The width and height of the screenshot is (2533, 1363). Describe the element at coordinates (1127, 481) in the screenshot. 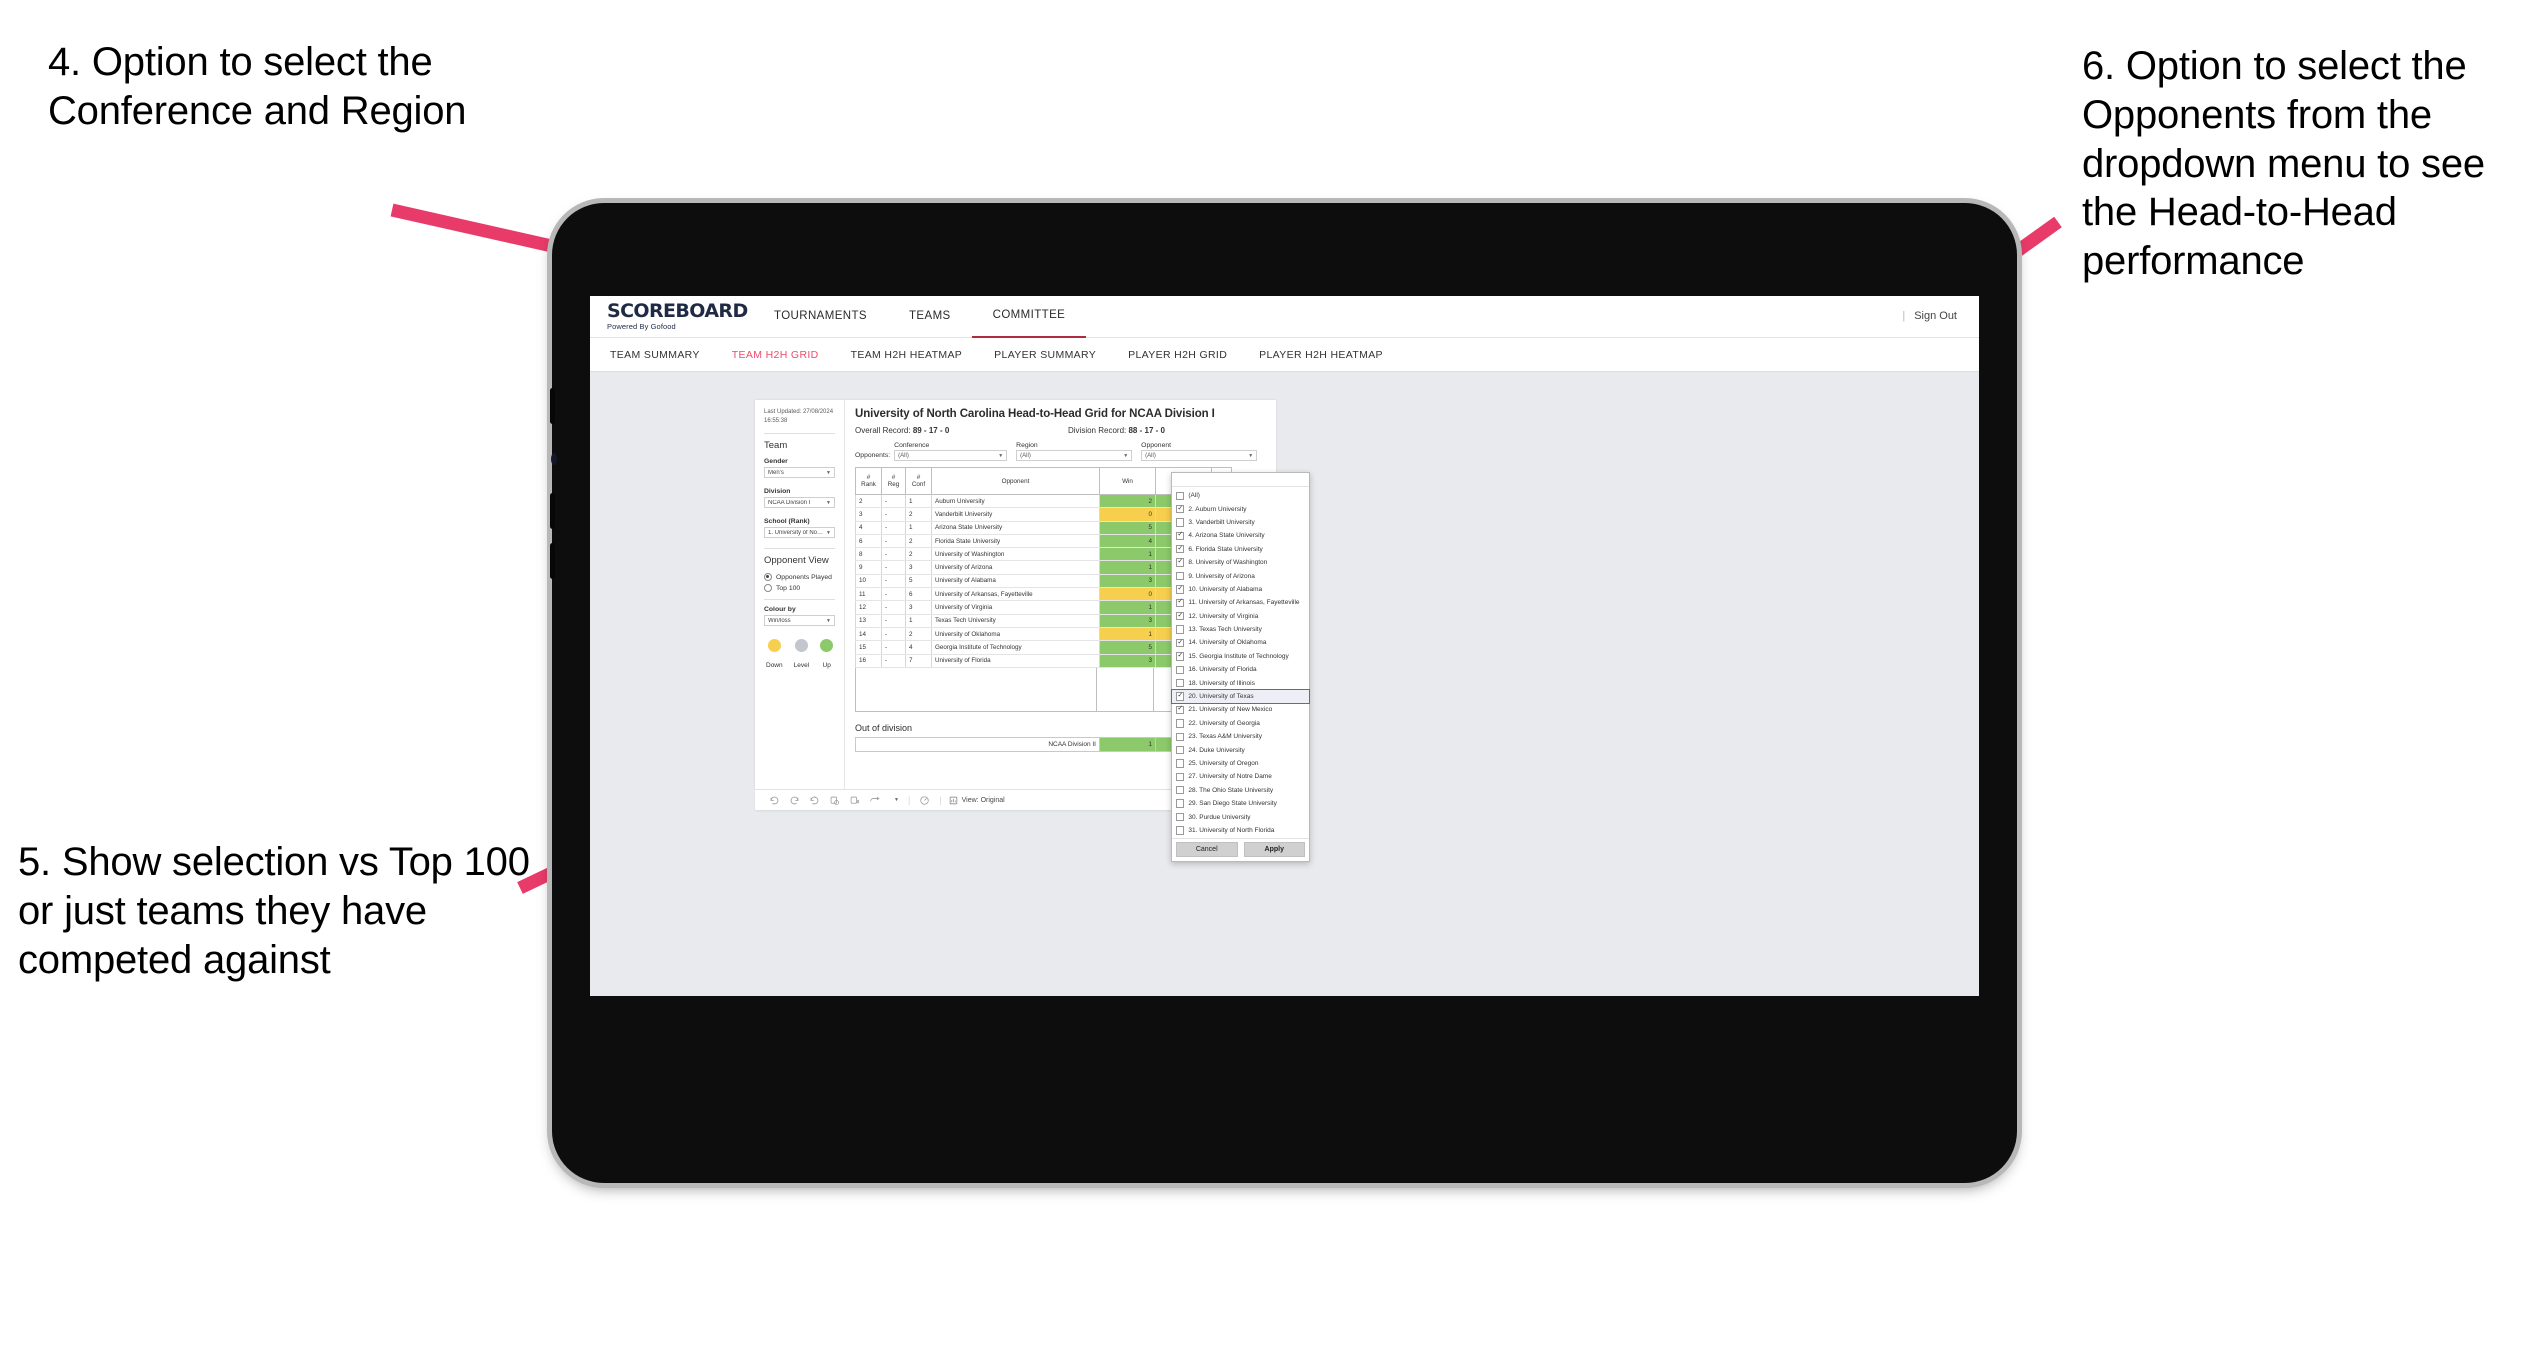

I see `col-win: Win` at that location.